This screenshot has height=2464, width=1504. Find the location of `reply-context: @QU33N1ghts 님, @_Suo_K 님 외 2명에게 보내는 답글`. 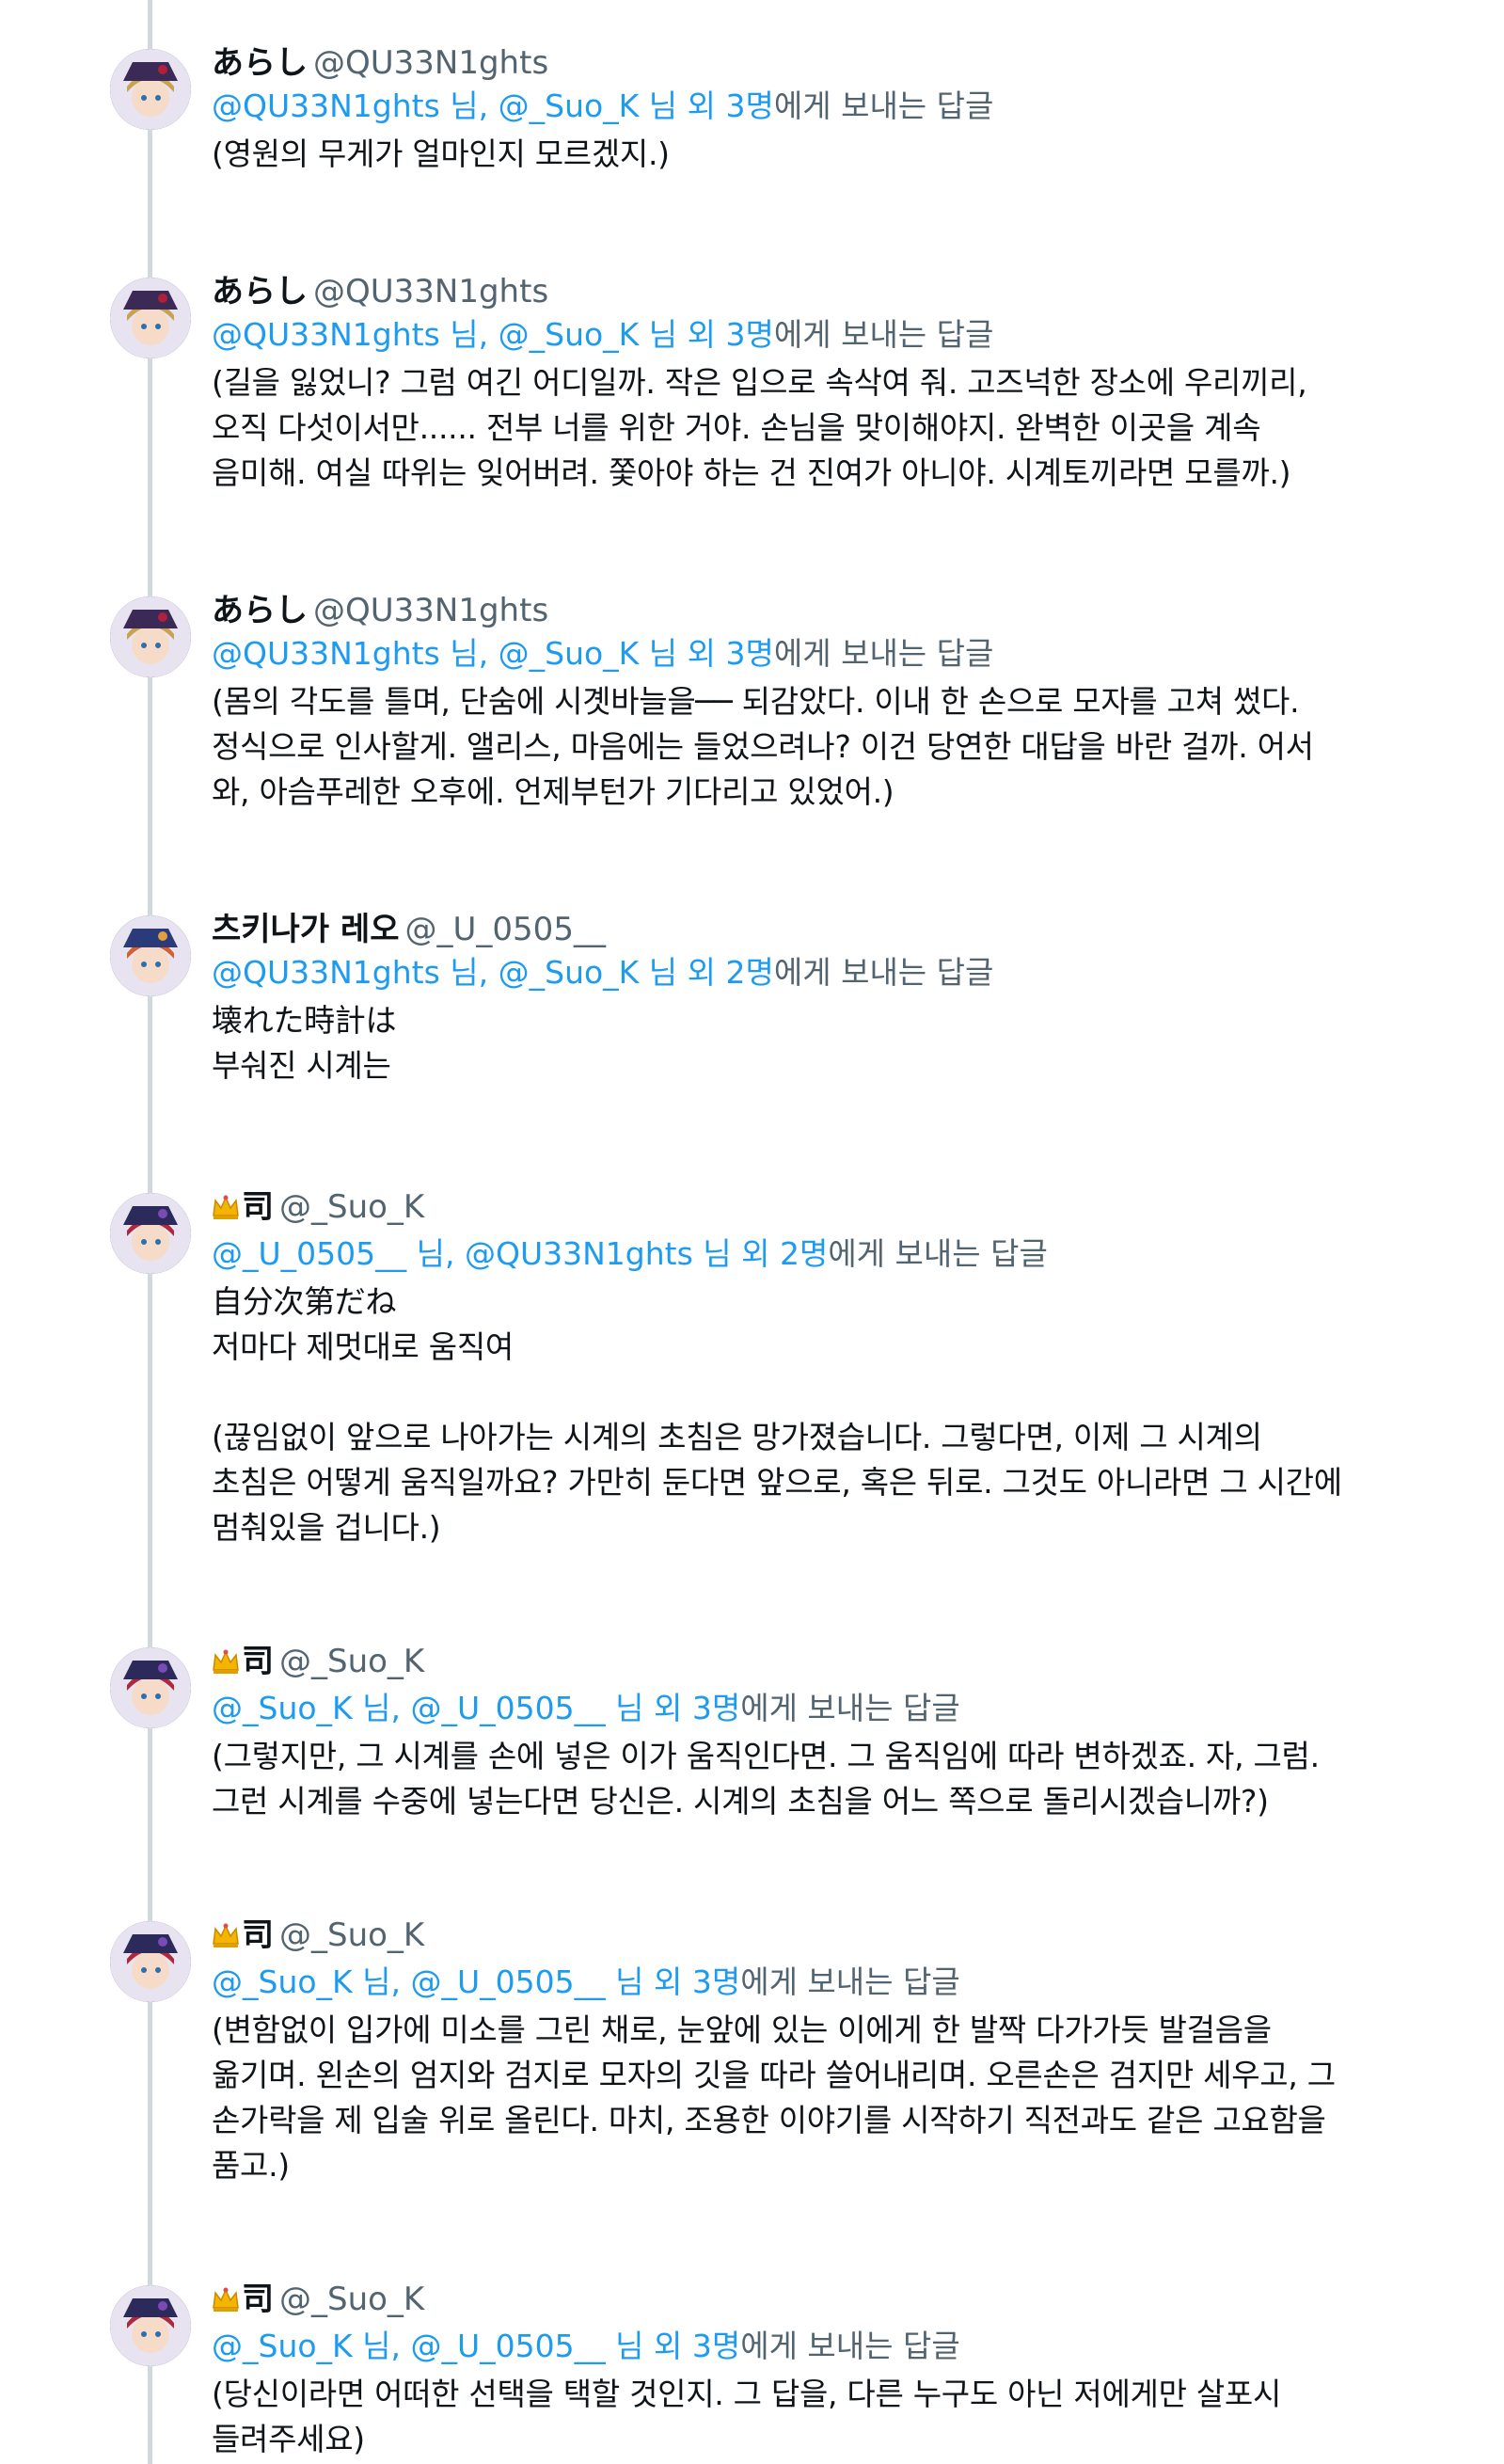

reply-context: @QU33N1ghts 님, @_Suo_K 님 외 2명에게 보내는 답글 is located at coordinates (830, 972).